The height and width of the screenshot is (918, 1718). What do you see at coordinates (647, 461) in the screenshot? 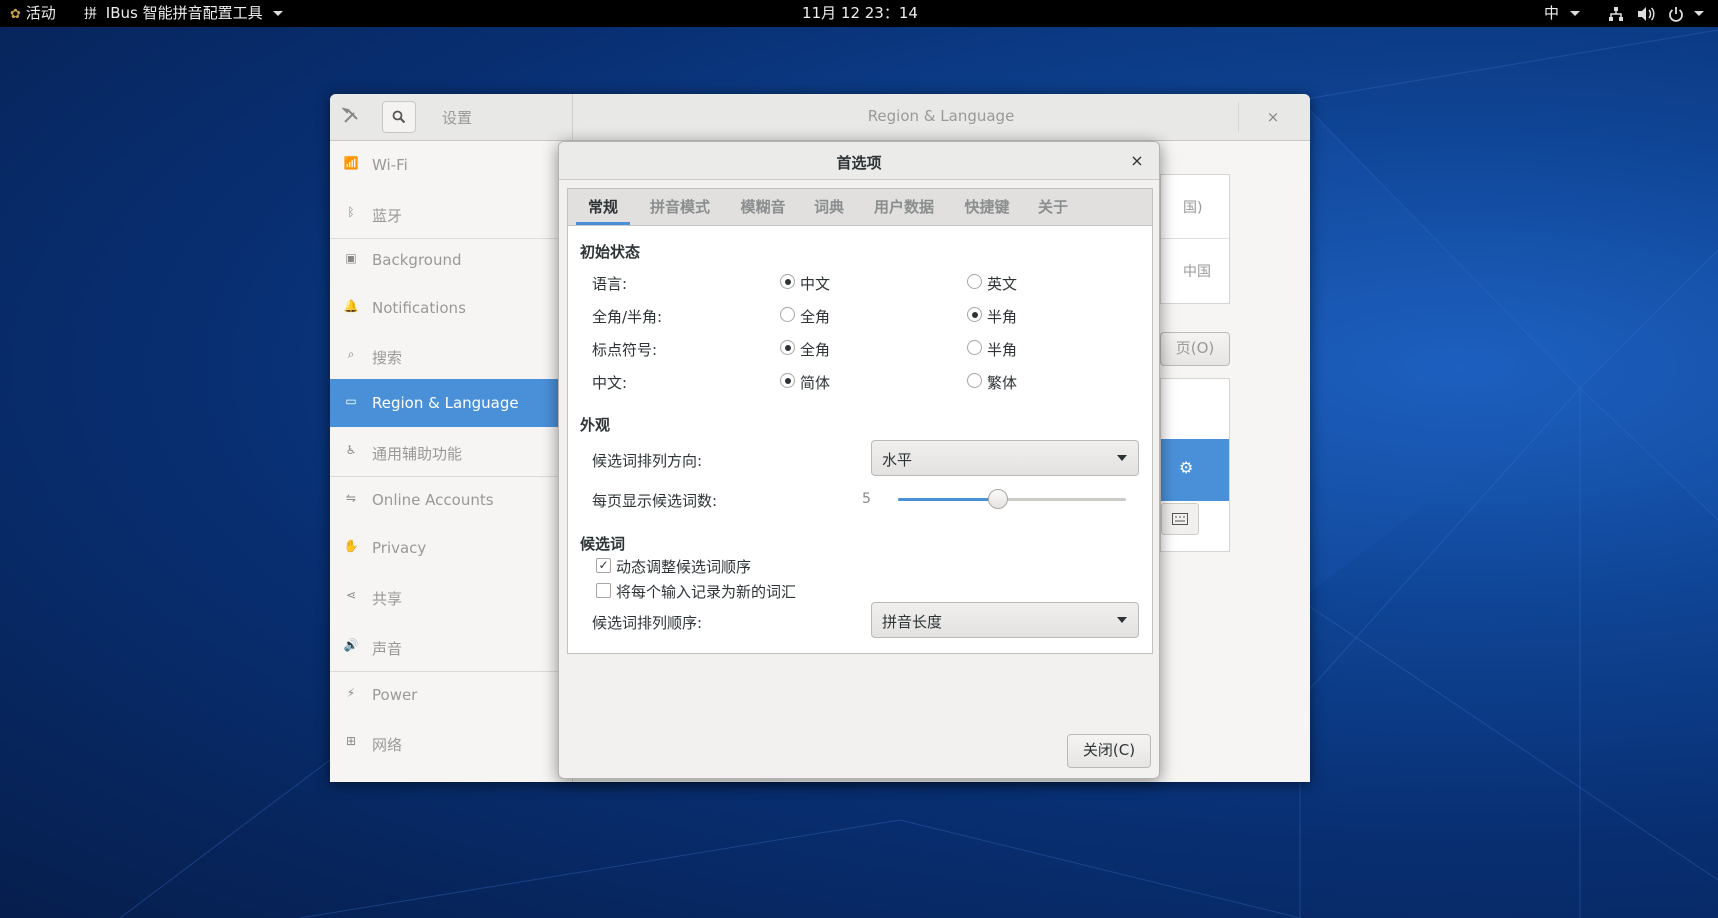
I see `orientation-label: 候选词排列方向:` at bounding box center [647, 461].